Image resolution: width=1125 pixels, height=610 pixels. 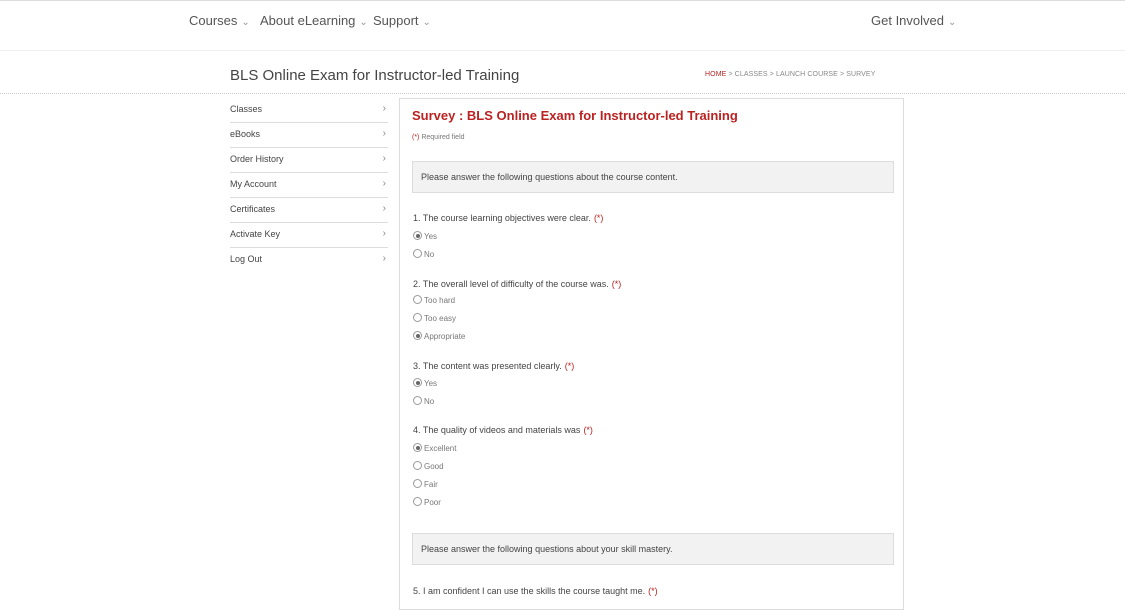 I want to click on sidebar-item-label: Order History, so click(x=257, y=159).